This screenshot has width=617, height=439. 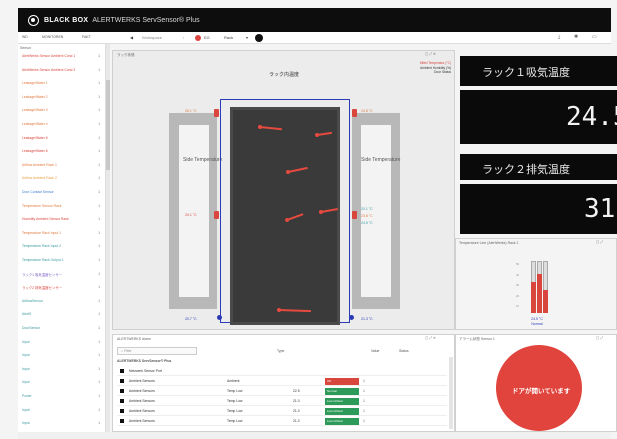 I want to click on sidebar-item: Leakage/Water 4 1, so click(x=63, y=126).